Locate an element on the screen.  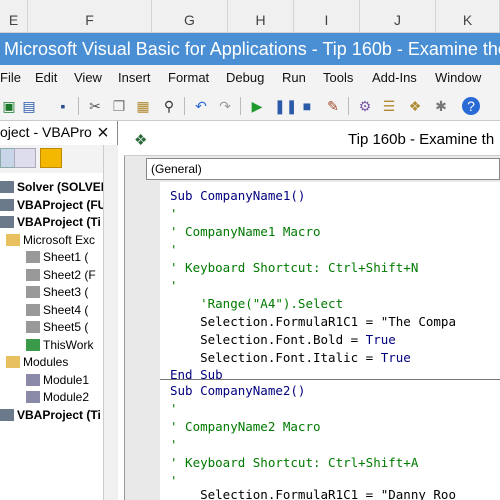
code-window-title: Tip 160b - Examine th is located at coordinates (421, 139).